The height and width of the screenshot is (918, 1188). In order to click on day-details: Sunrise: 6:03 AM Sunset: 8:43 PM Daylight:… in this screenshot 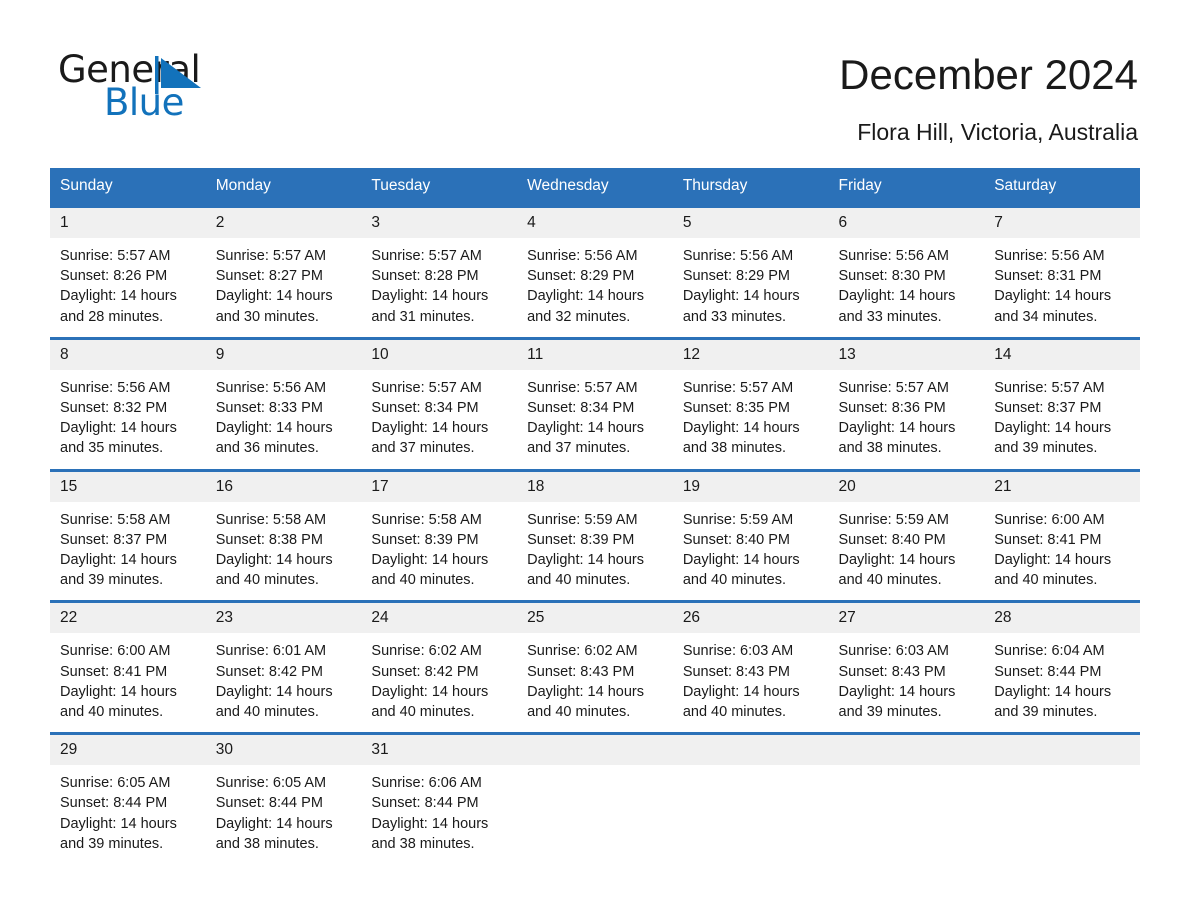, I will do `click(907, 682)`.